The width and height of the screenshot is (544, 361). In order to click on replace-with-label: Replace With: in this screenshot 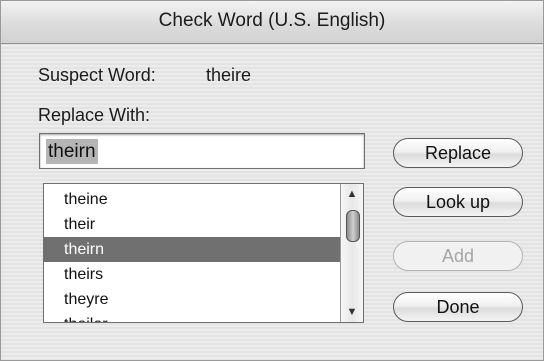, I will do `click(94, 115)`.